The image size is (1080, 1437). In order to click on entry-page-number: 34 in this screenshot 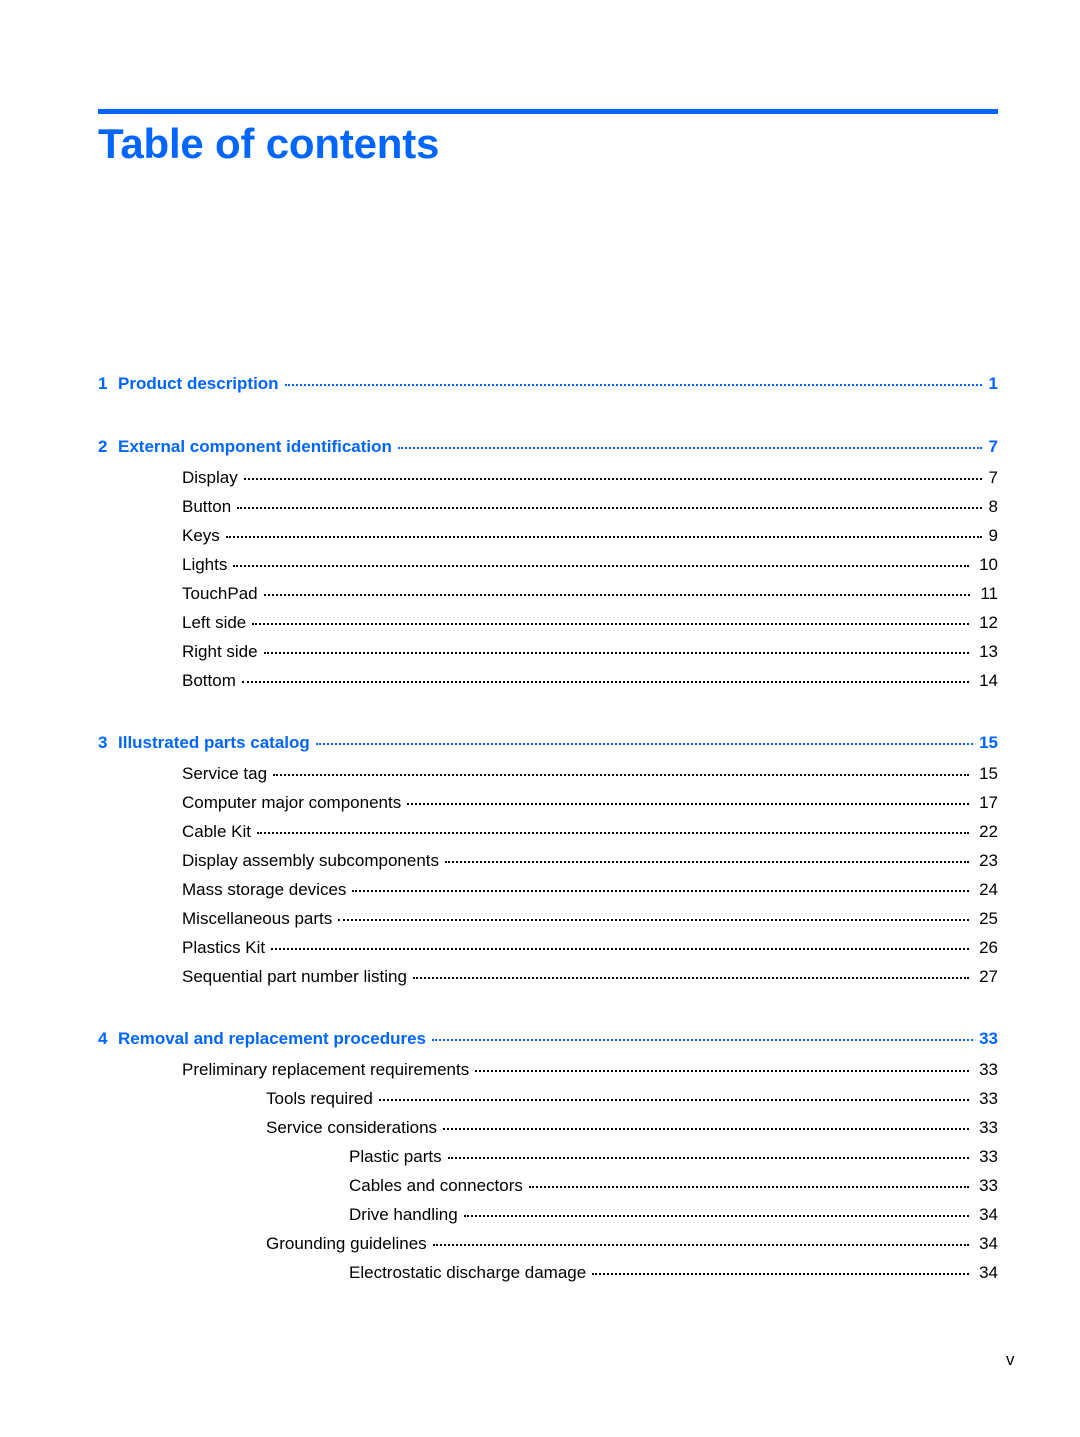, I will do `click(988, 1272)`.